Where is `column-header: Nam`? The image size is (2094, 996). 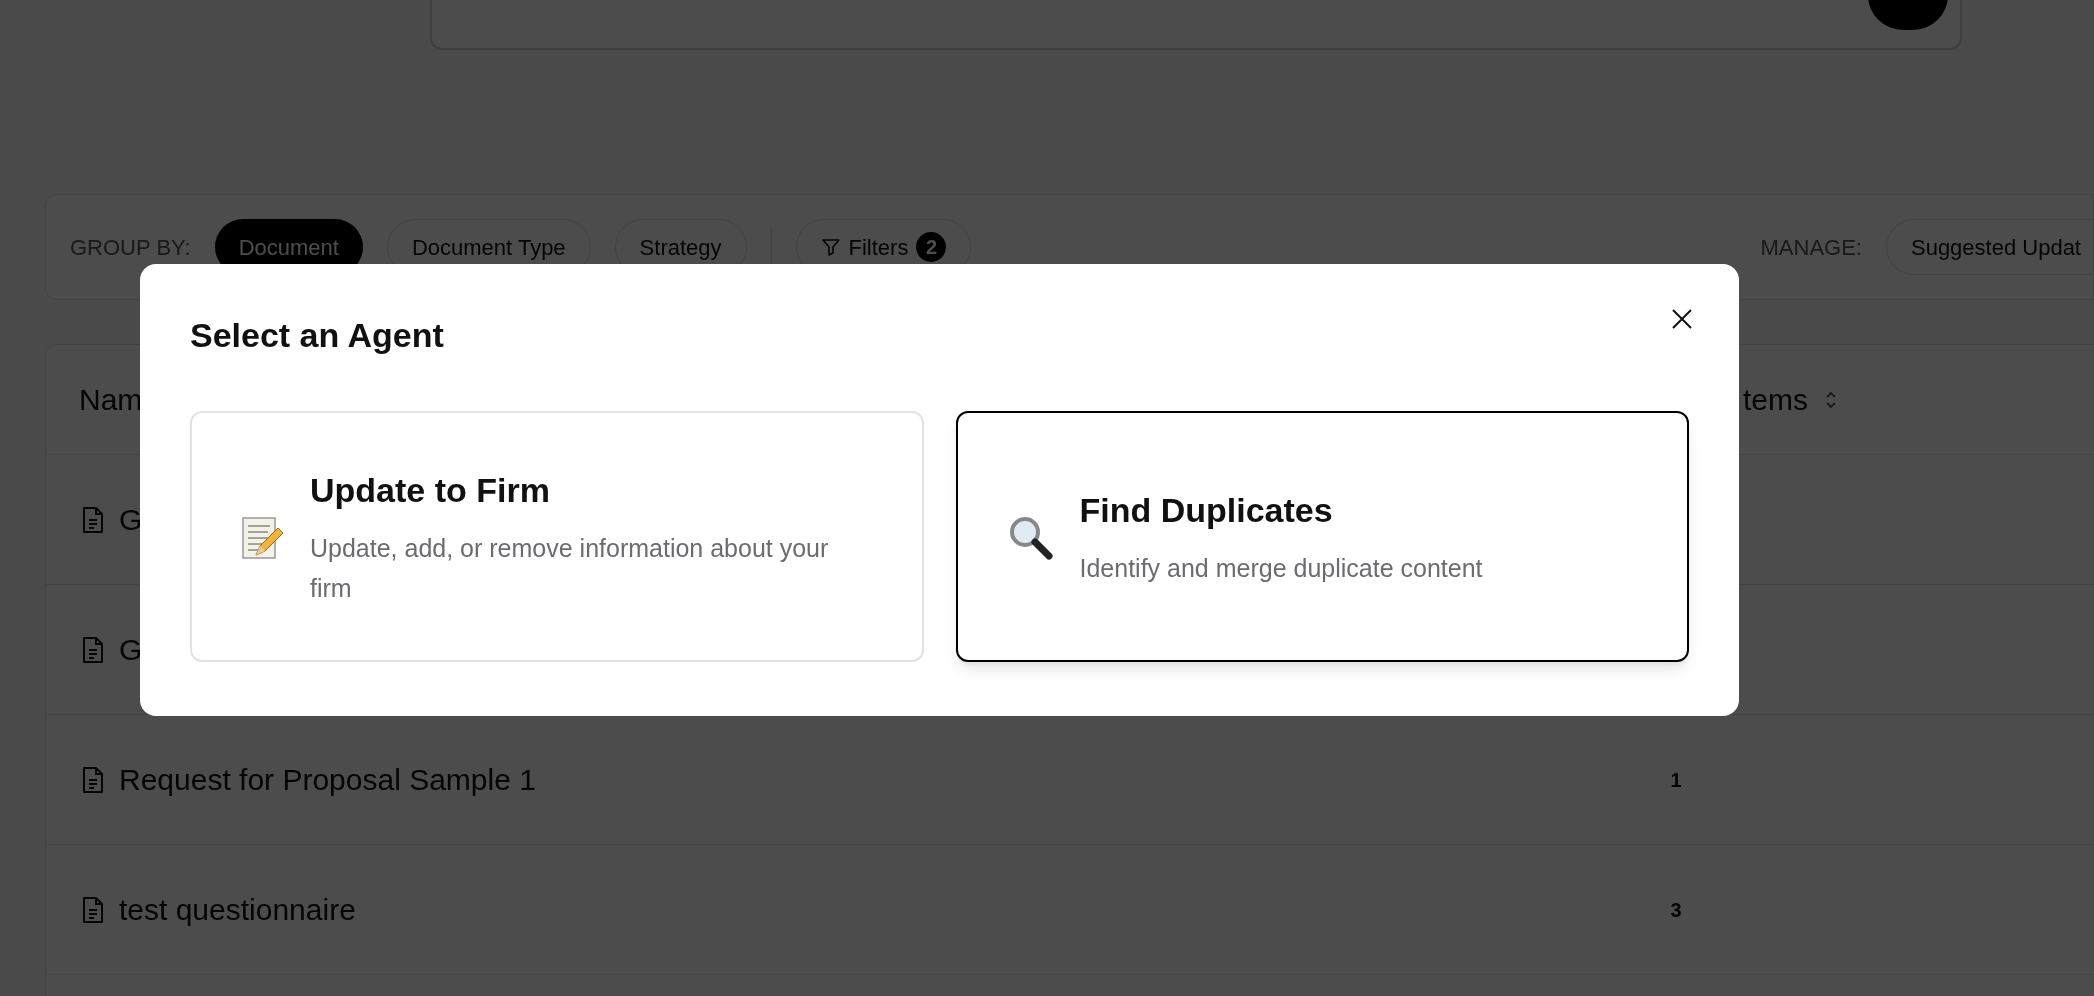 column-header: Nam is located at coordinates (111, 399).